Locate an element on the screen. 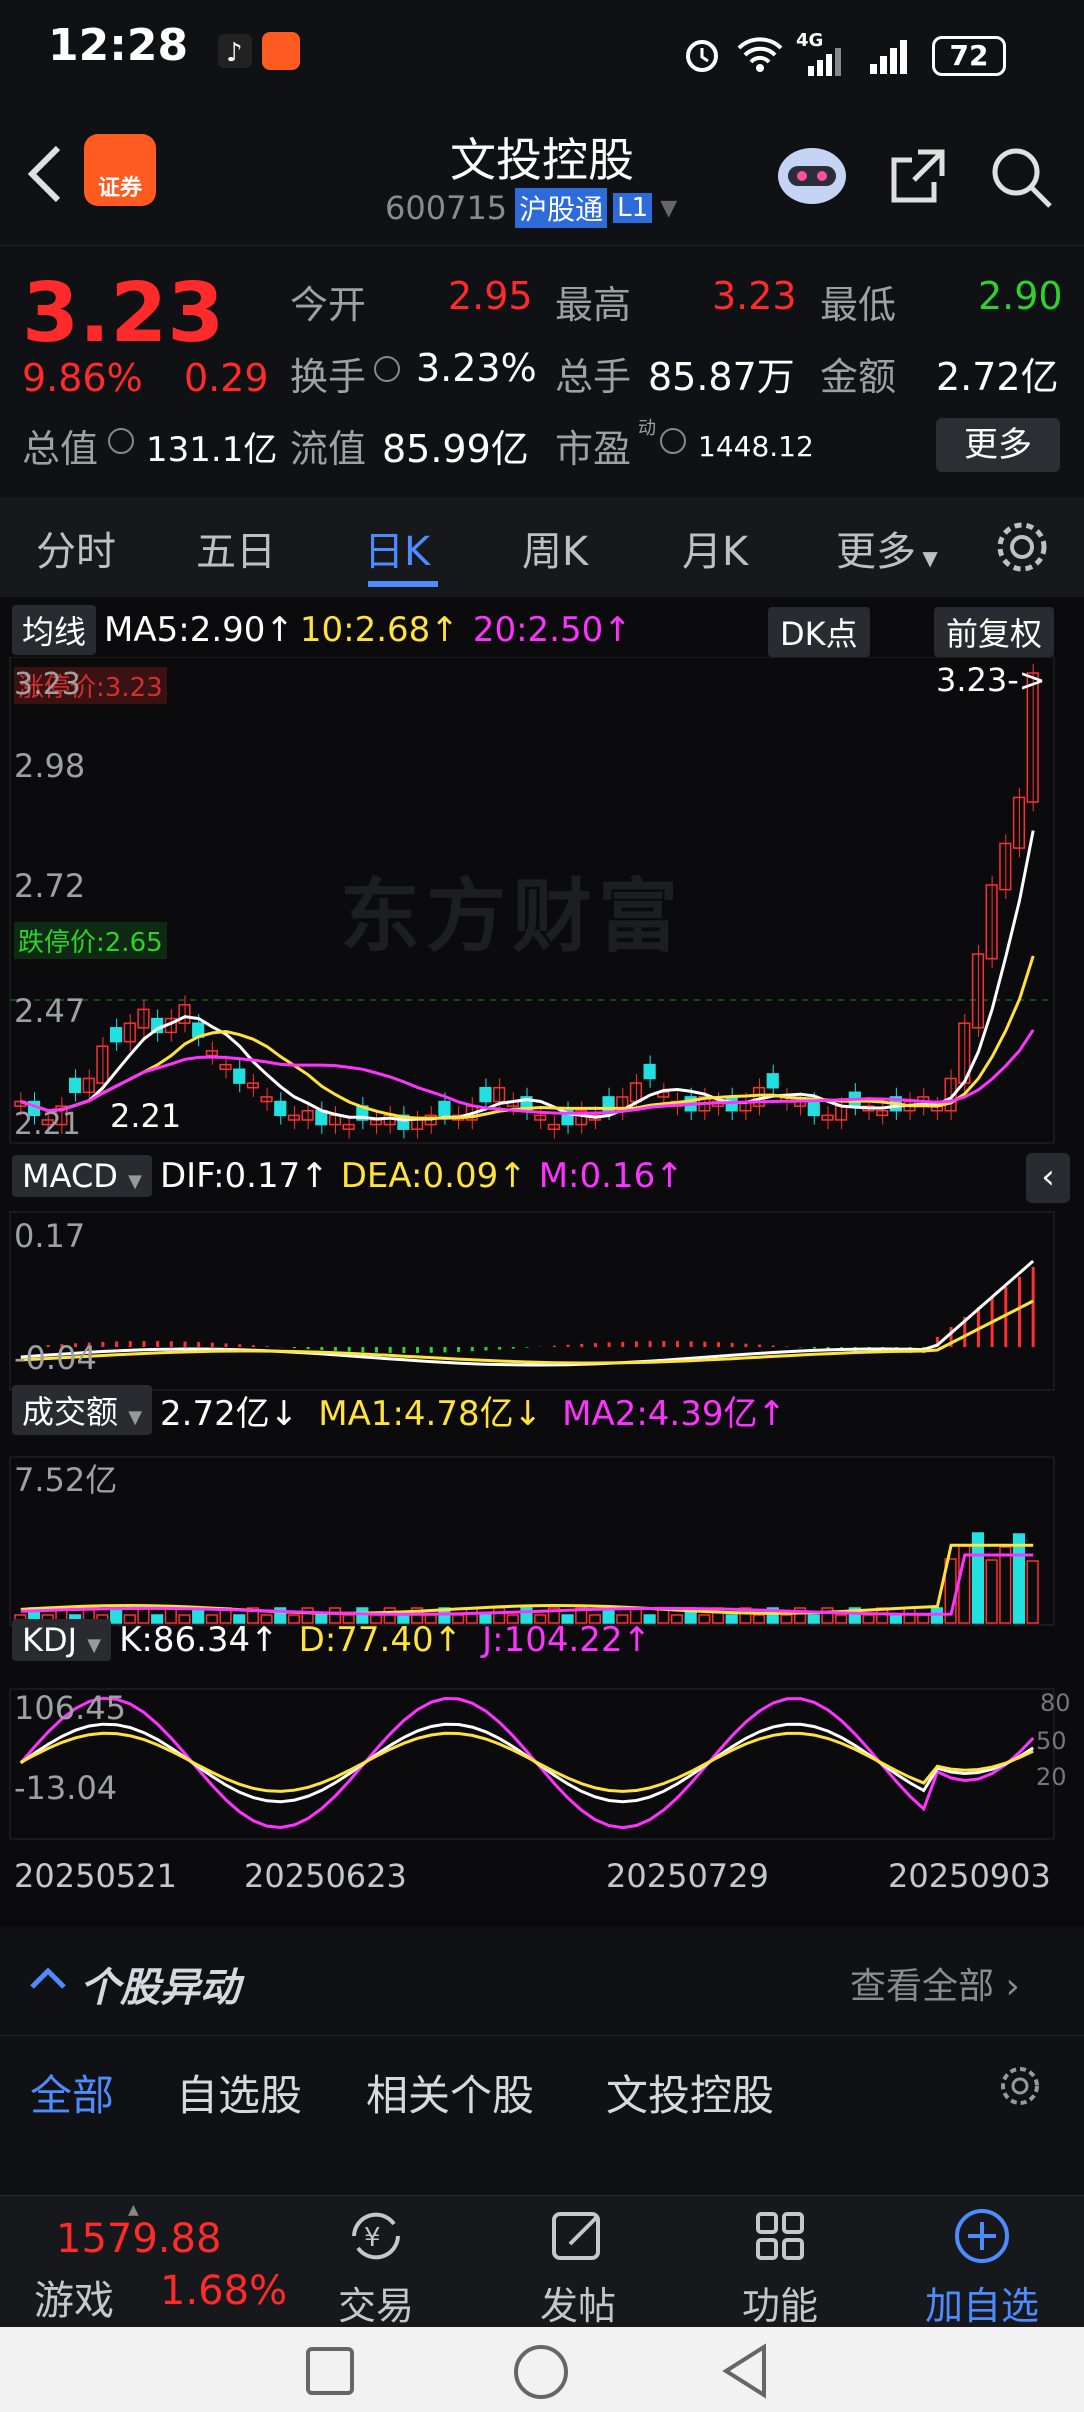 This screenshot has width=1084, height=2412. tiktok-icon: ♪ is located at coordinates (235, 51).